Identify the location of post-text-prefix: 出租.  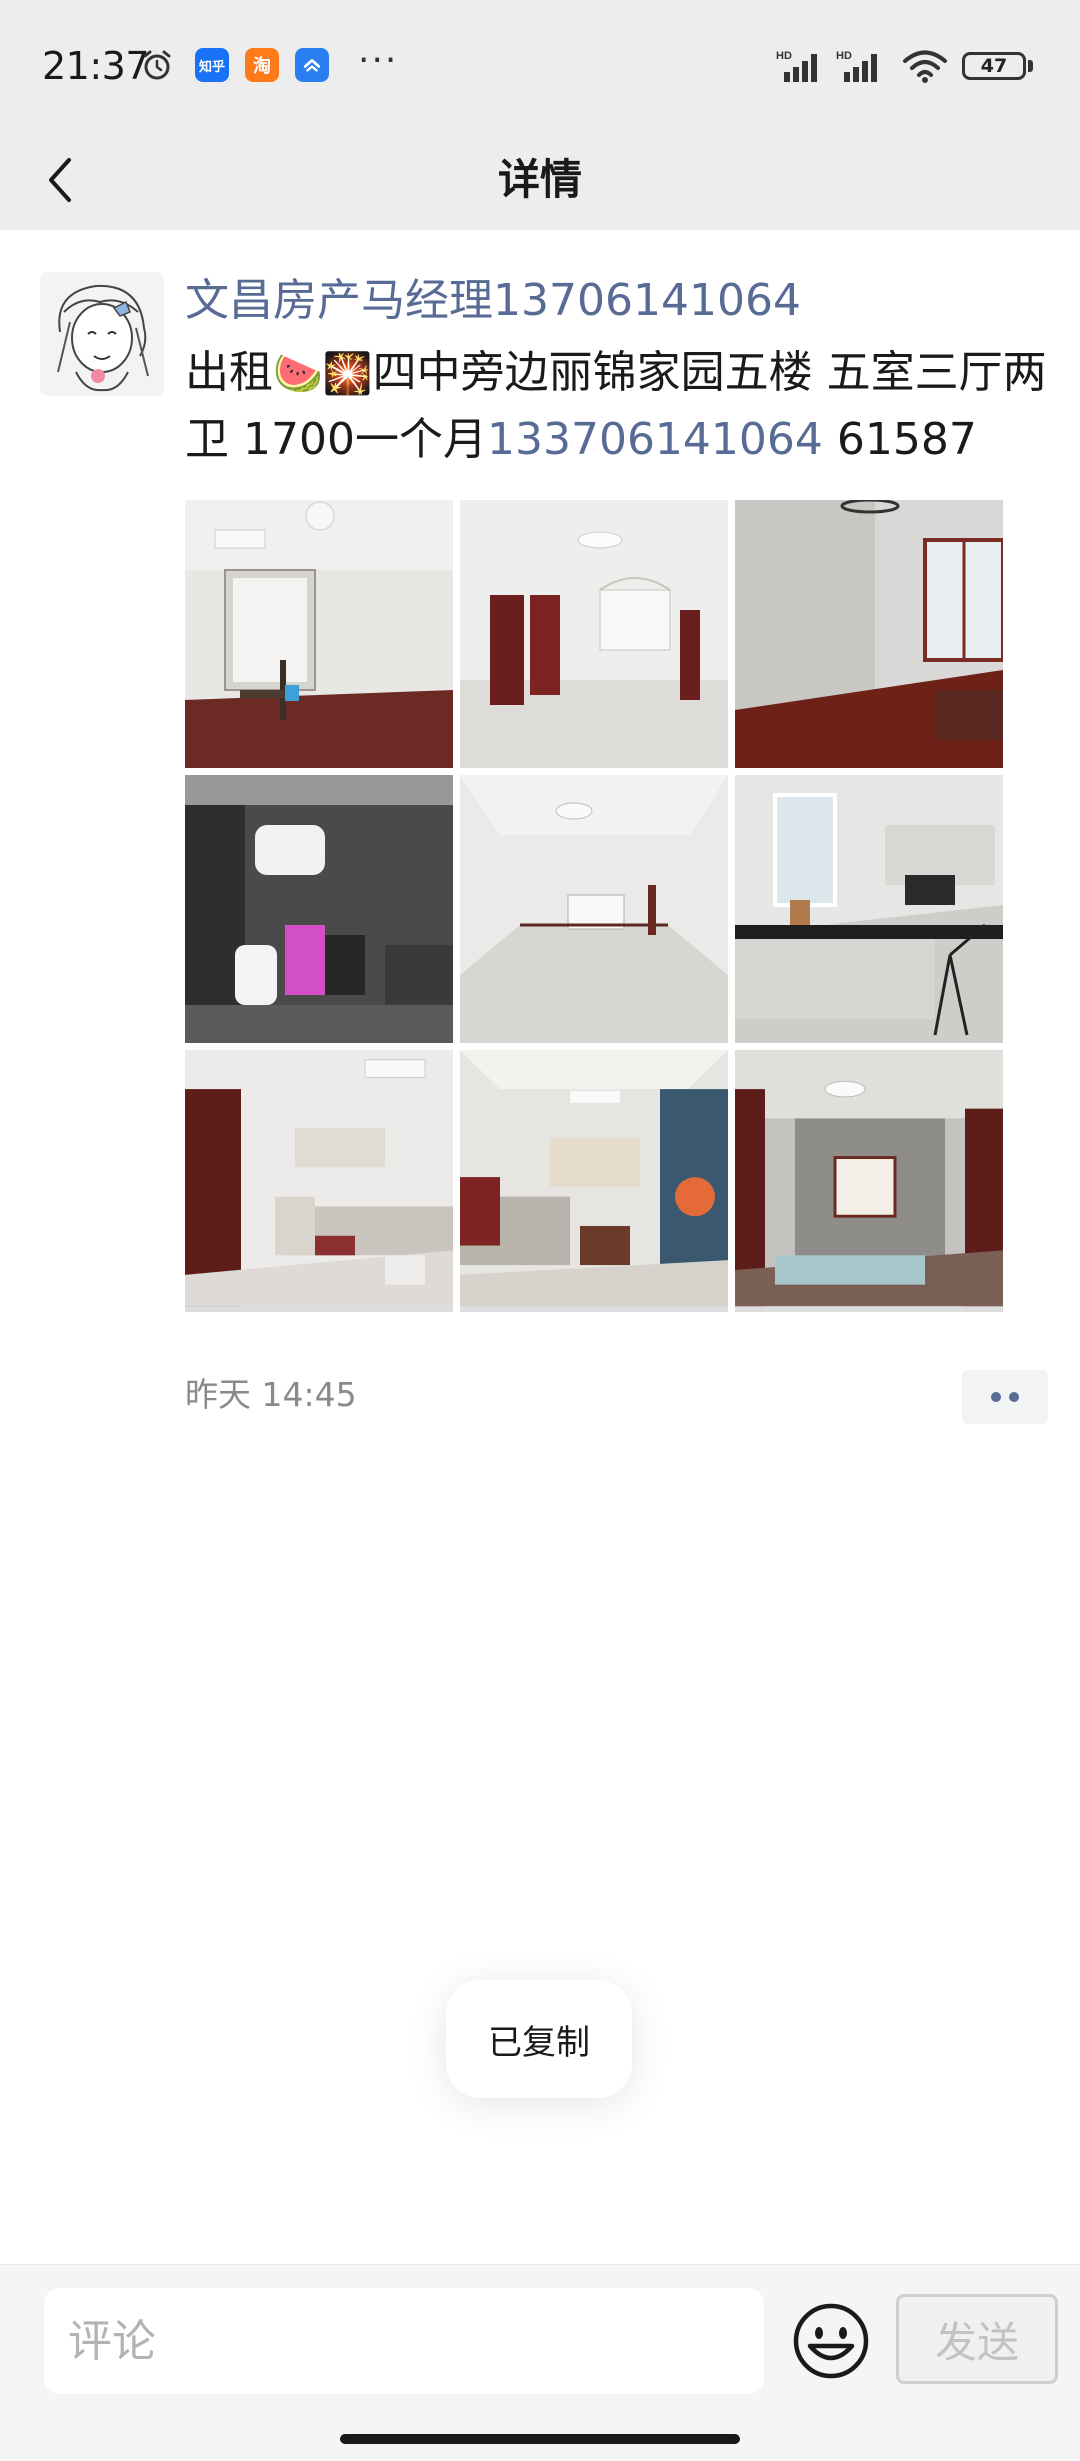
(229, 372).